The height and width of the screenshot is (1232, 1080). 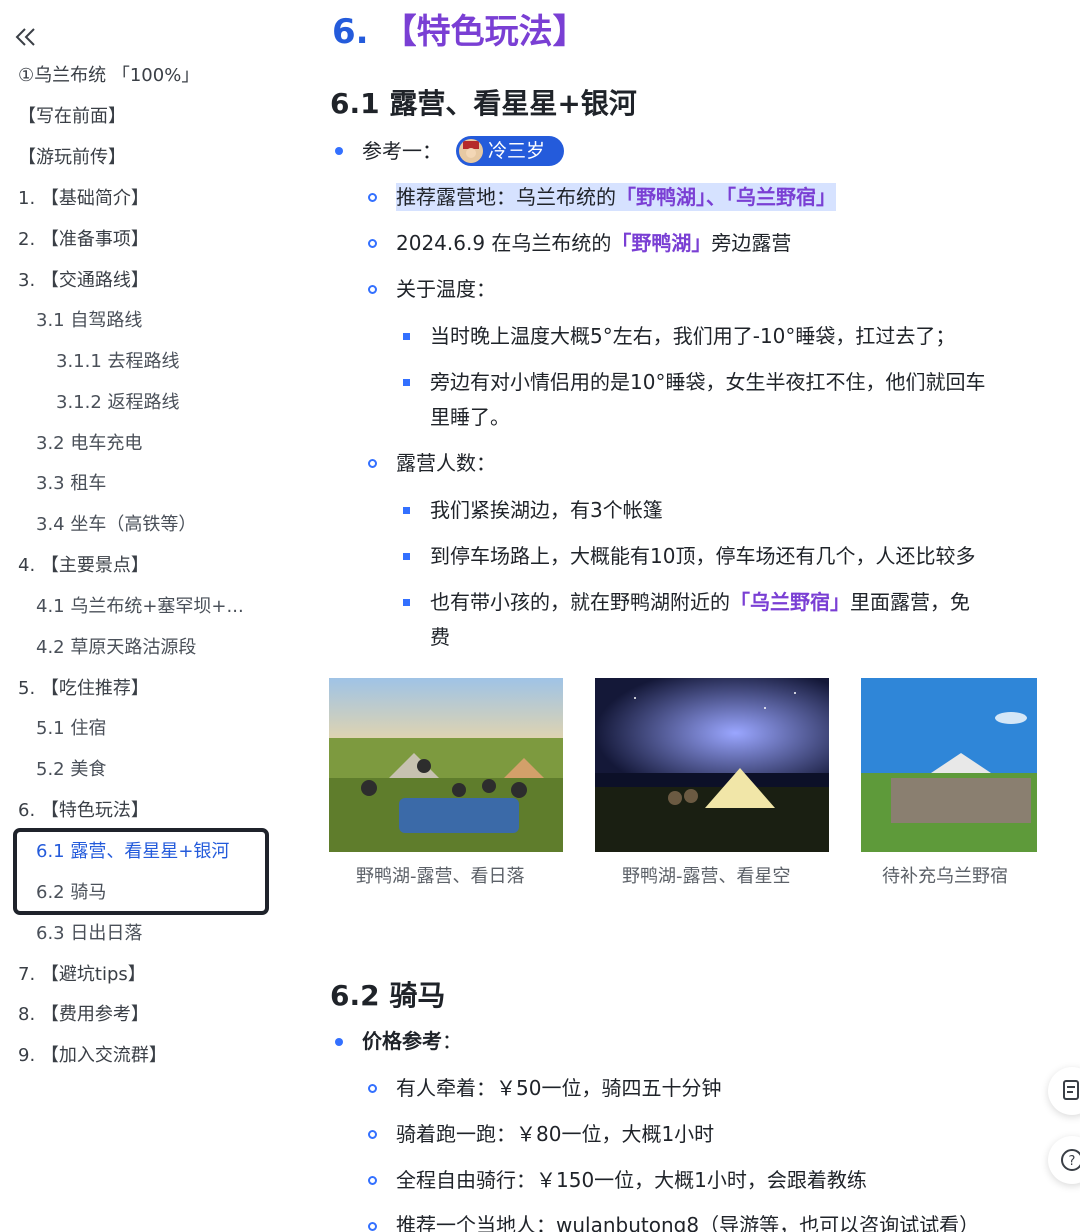 I want to click on toc-item-train: 3.4 坐车（高铁等）, so click(x=116, y=525).